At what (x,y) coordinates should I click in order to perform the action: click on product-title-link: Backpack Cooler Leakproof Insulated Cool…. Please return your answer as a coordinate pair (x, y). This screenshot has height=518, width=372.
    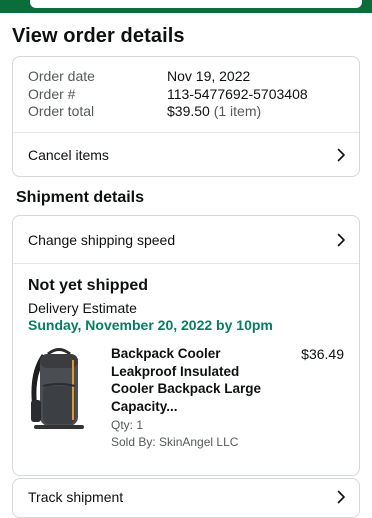
    Looking at the image, I should click on (191, 380).